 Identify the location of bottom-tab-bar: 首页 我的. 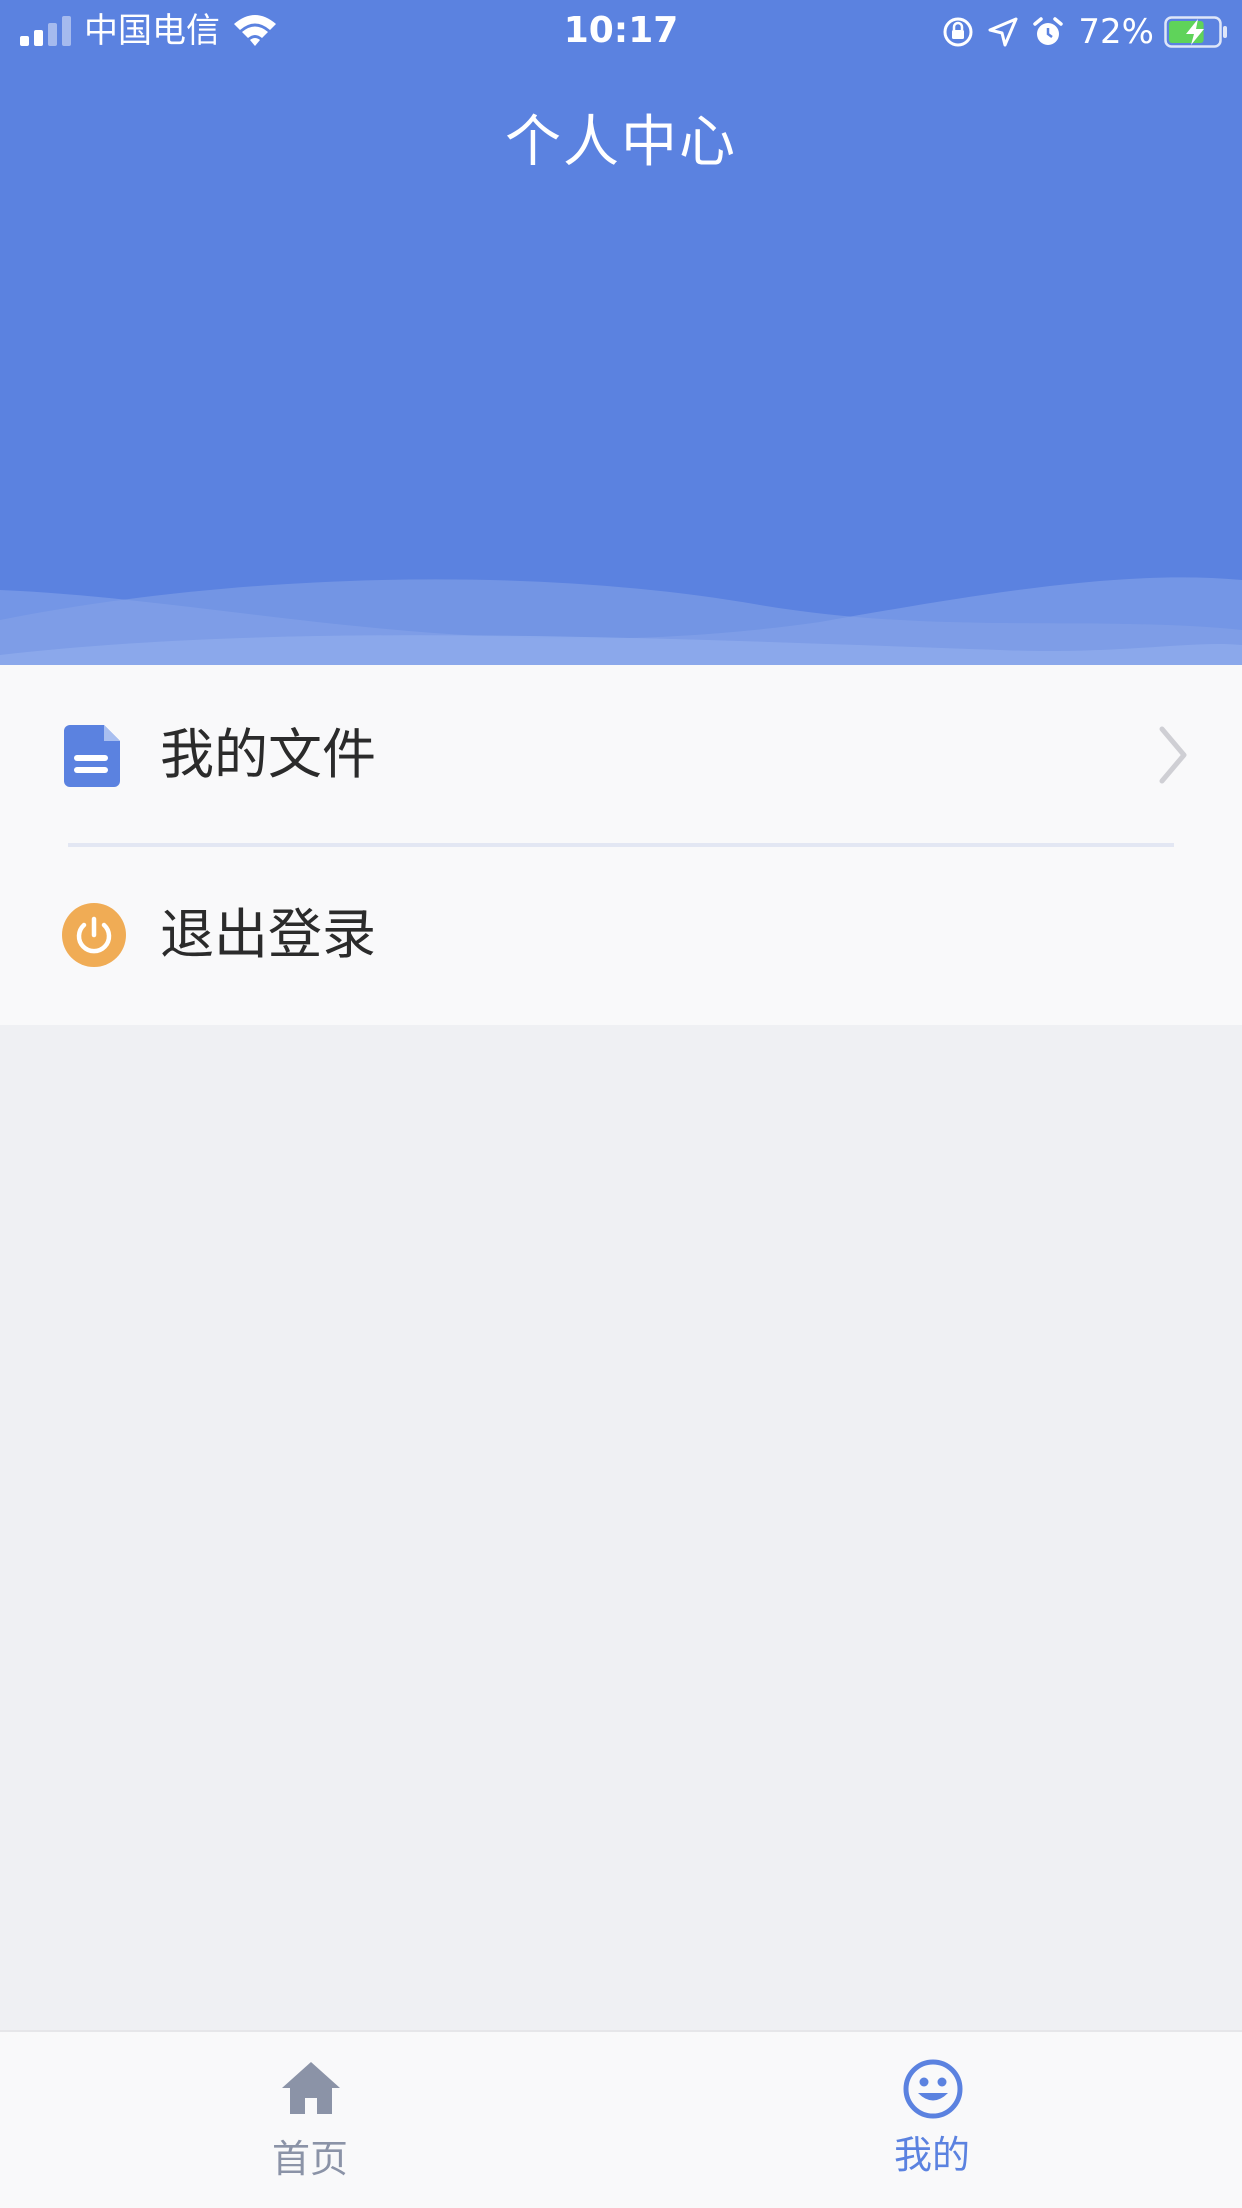
(621, 2119).